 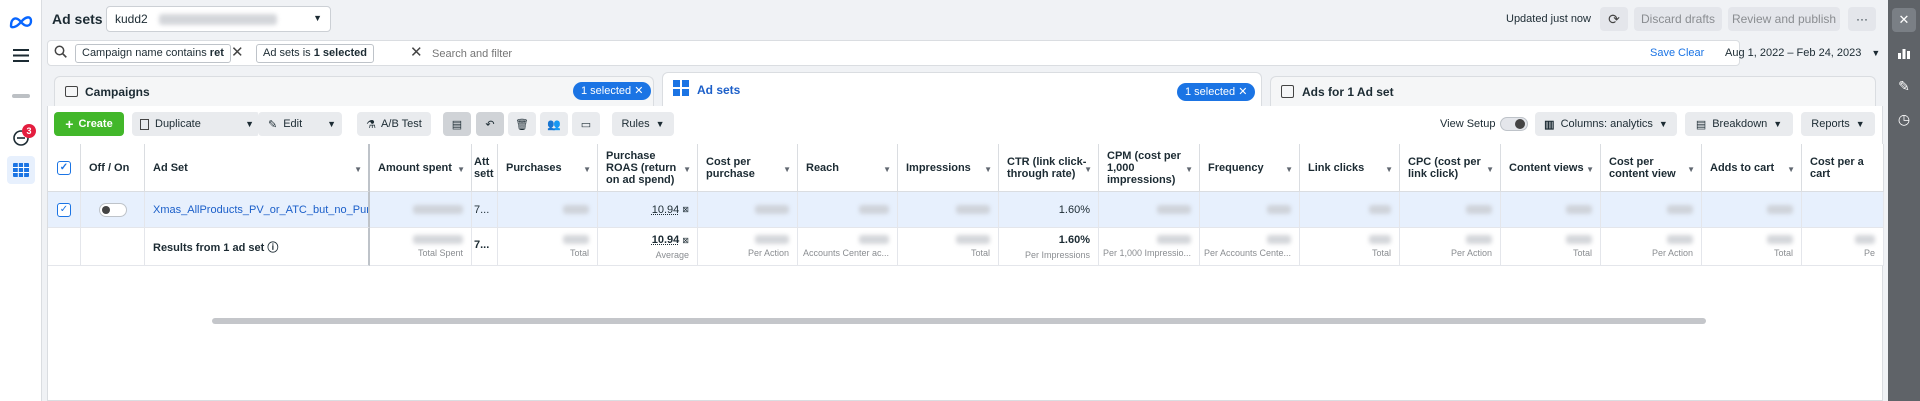 What do you see at coordinates (1904, 119) in the screenshot?
I see `history-button: ◷` at bounding box center [1904, 119].